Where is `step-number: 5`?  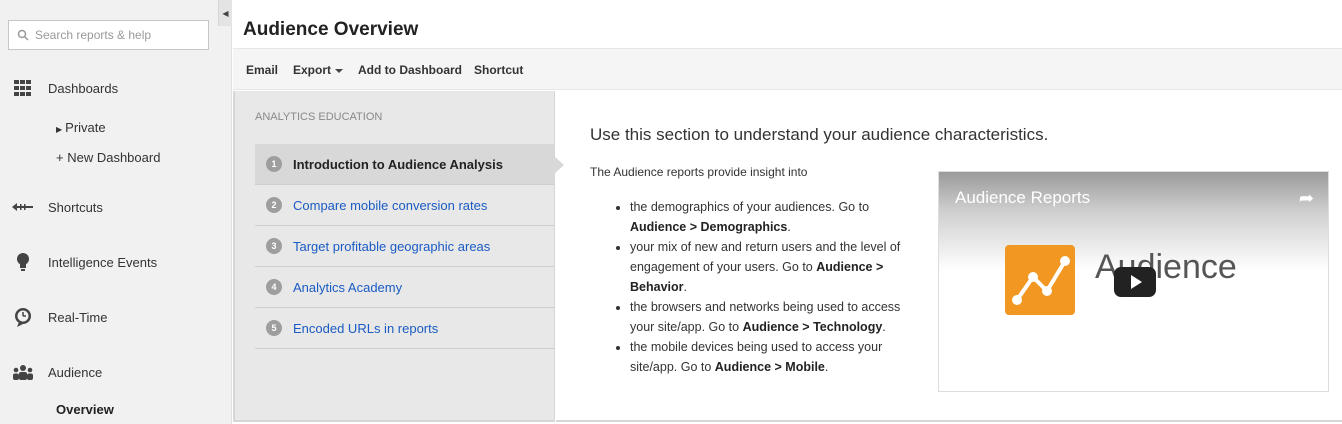
step-number: 5 is located at coordinates (274, 328).